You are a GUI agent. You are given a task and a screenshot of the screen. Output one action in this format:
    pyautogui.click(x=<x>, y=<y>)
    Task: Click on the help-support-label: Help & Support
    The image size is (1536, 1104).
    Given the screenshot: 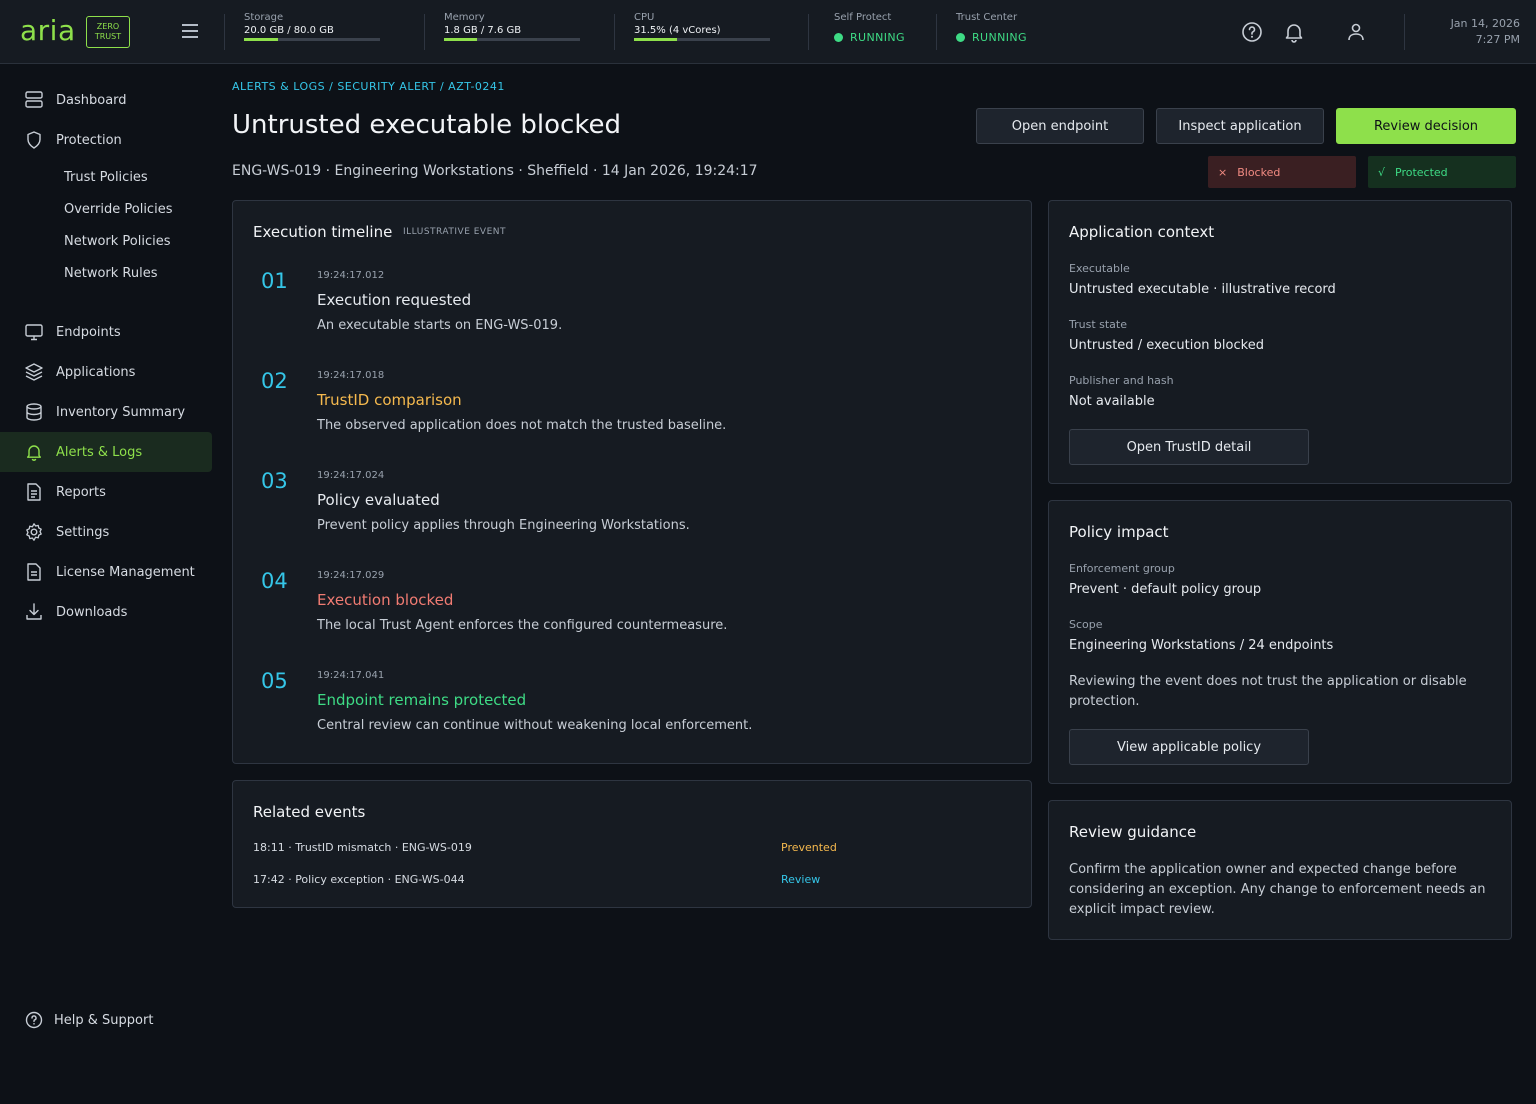 What is the action you would take?
    pyautogui.click(x=104, y=1020)
    